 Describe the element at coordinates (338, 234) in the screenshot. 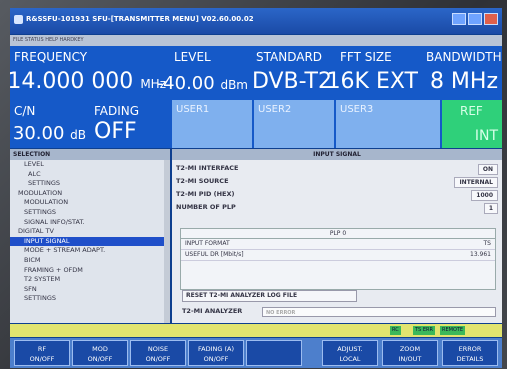

I see `plp-header: PLP 0` at that location.